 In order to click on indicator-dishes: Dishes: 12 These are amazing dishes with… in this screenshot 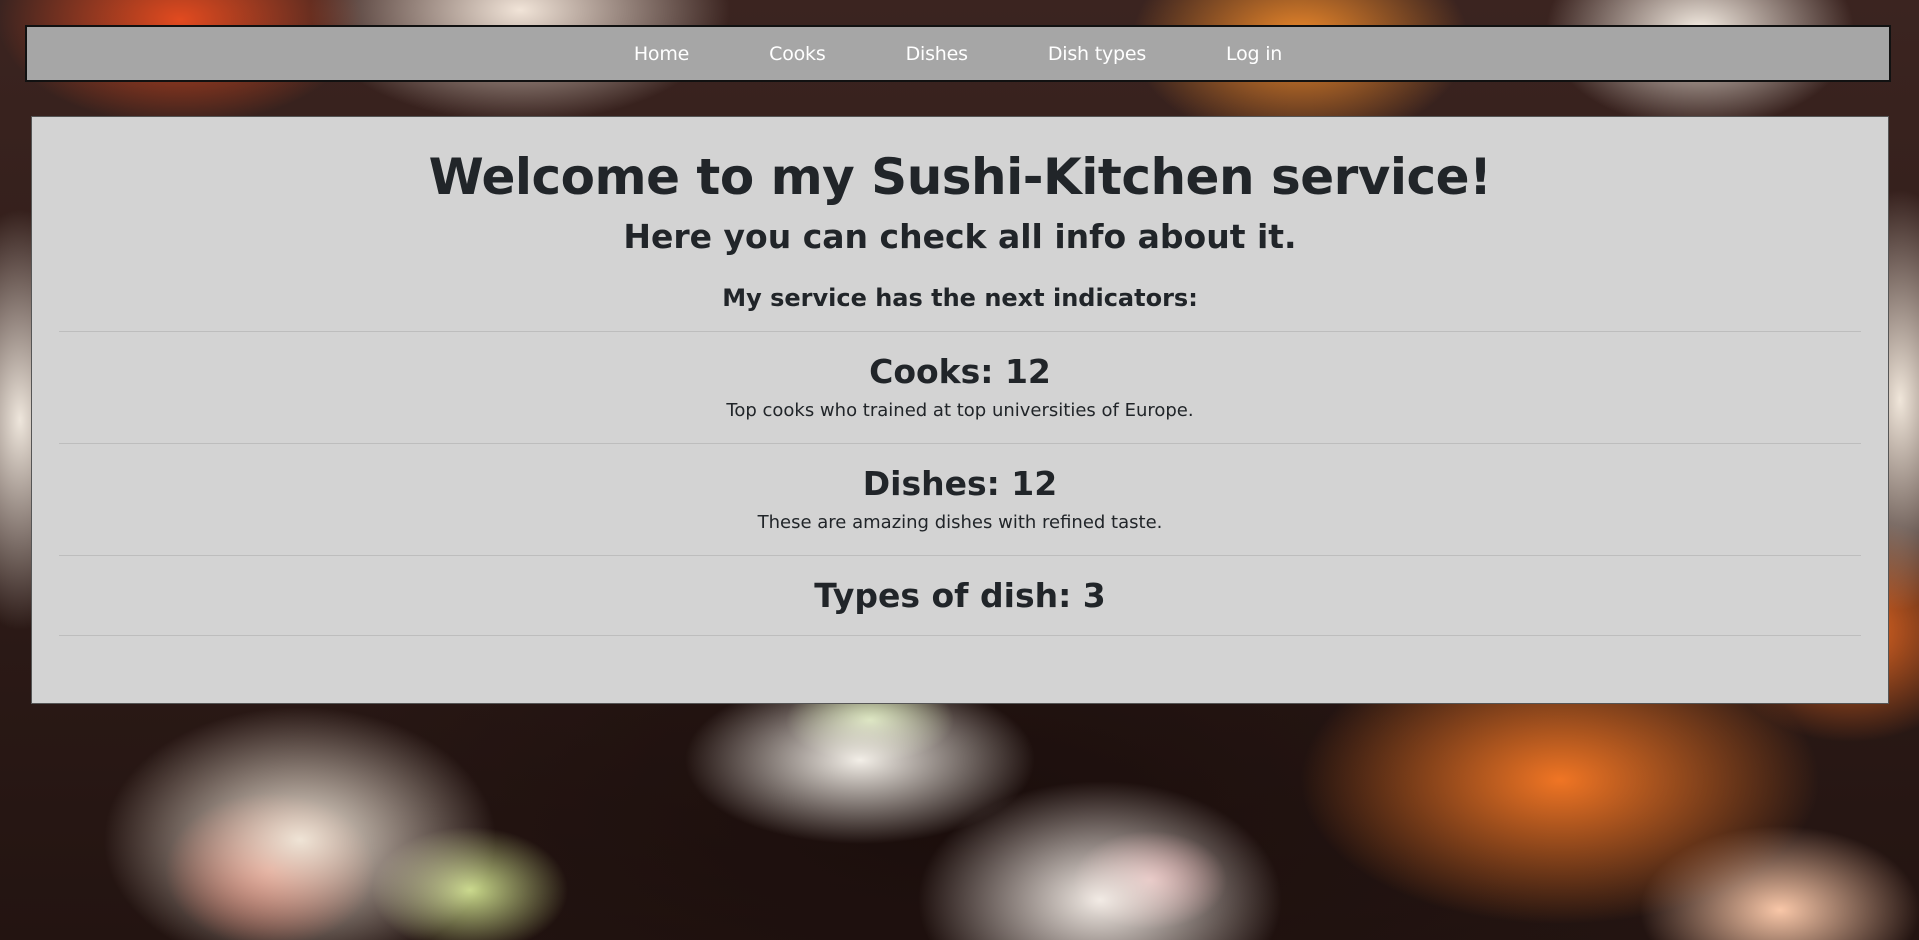, I will do `click(960, 500)`.